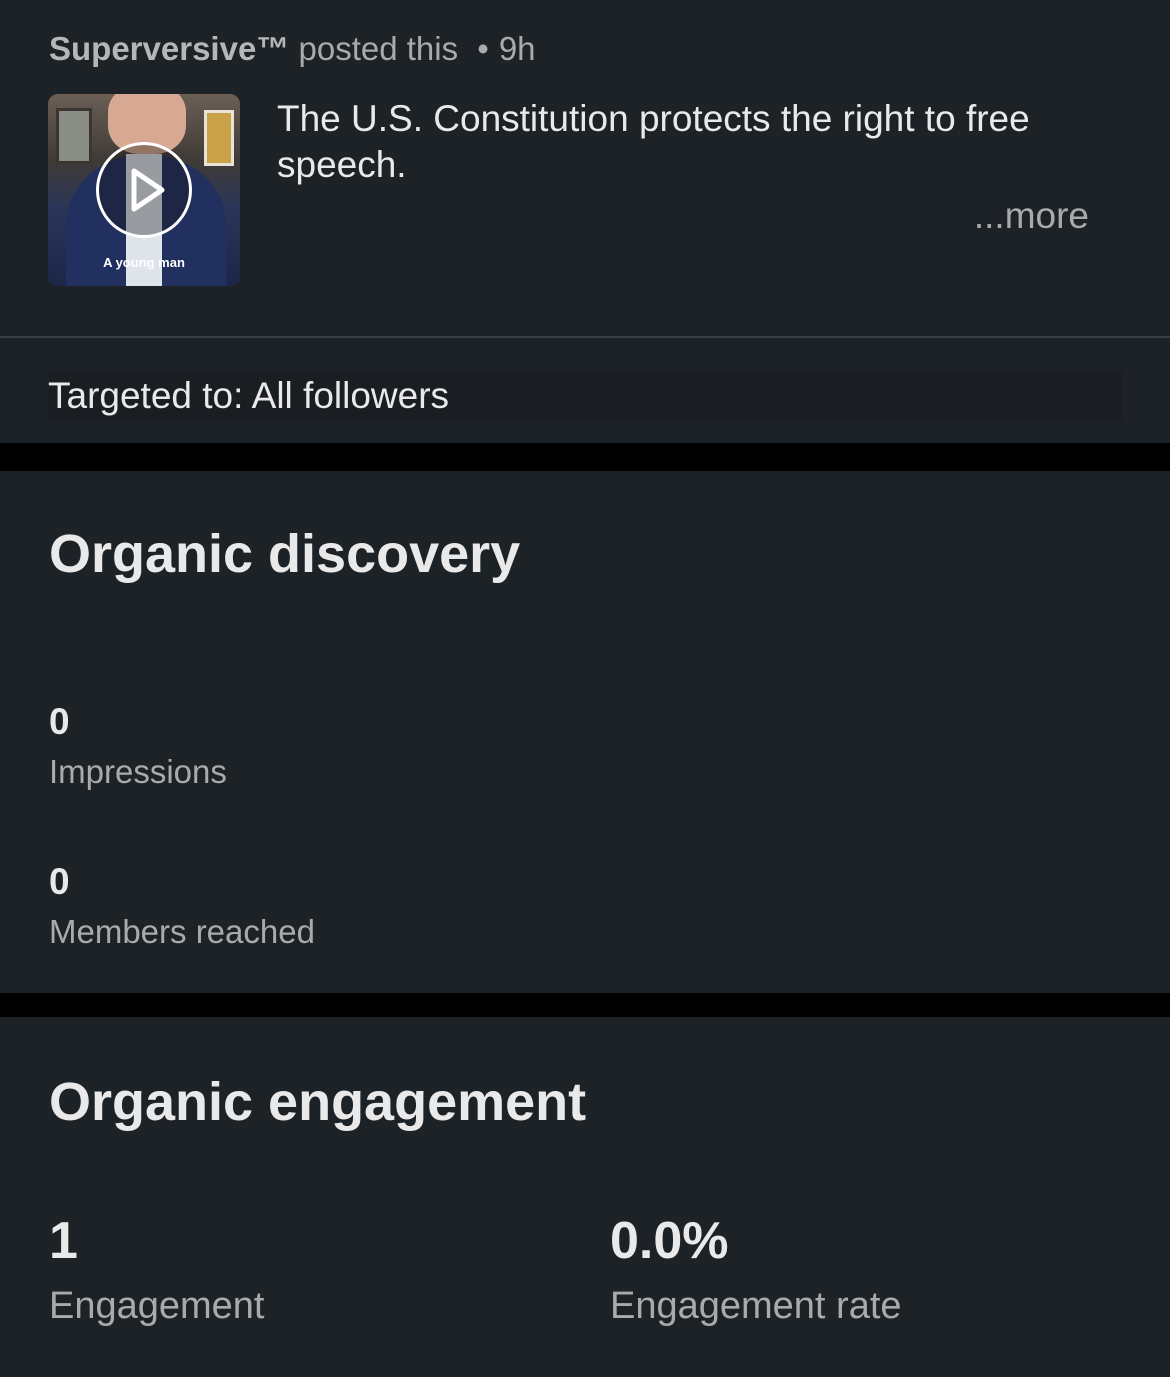  Describe the element at coordinates (585, 337) in the screenshot. I see `divider` at that location.